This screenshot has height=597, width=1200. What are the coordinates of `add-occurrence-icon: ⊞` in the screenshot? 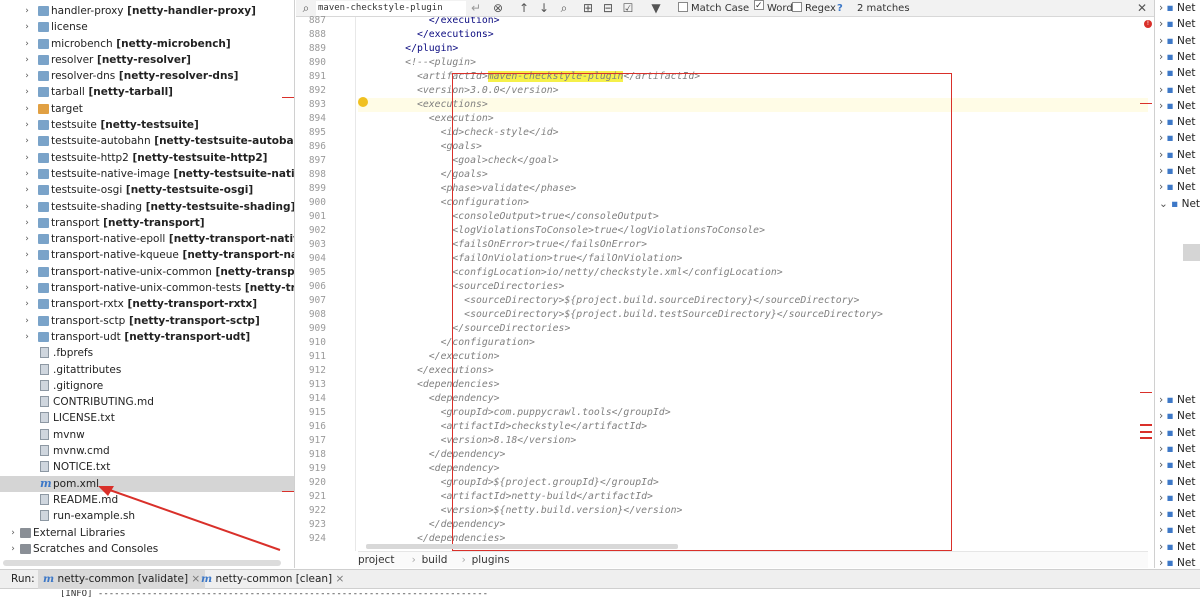 It's located at (588, 8).